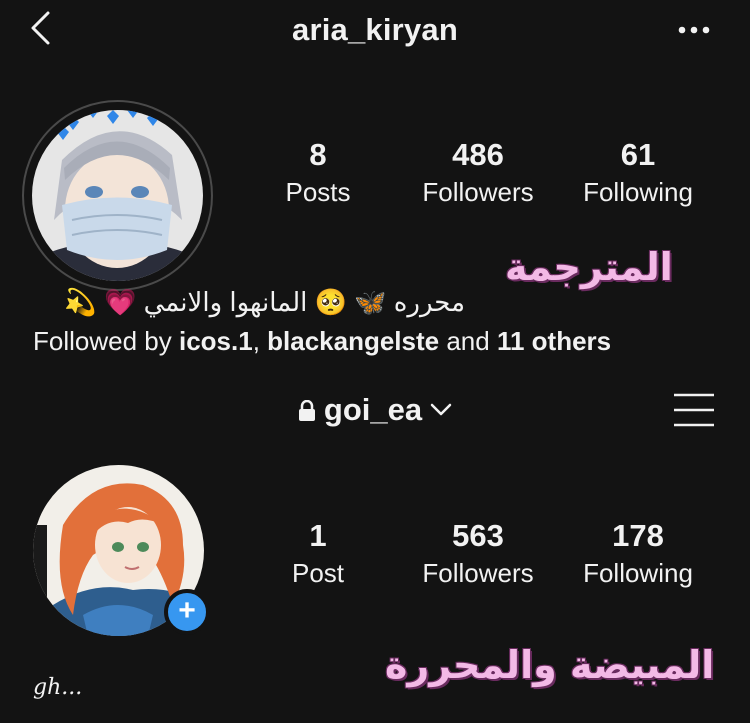  What do you see at coordinates (468, 341) in the screenshot?
I see `followed-and: and` at bounding box center [468, 341].